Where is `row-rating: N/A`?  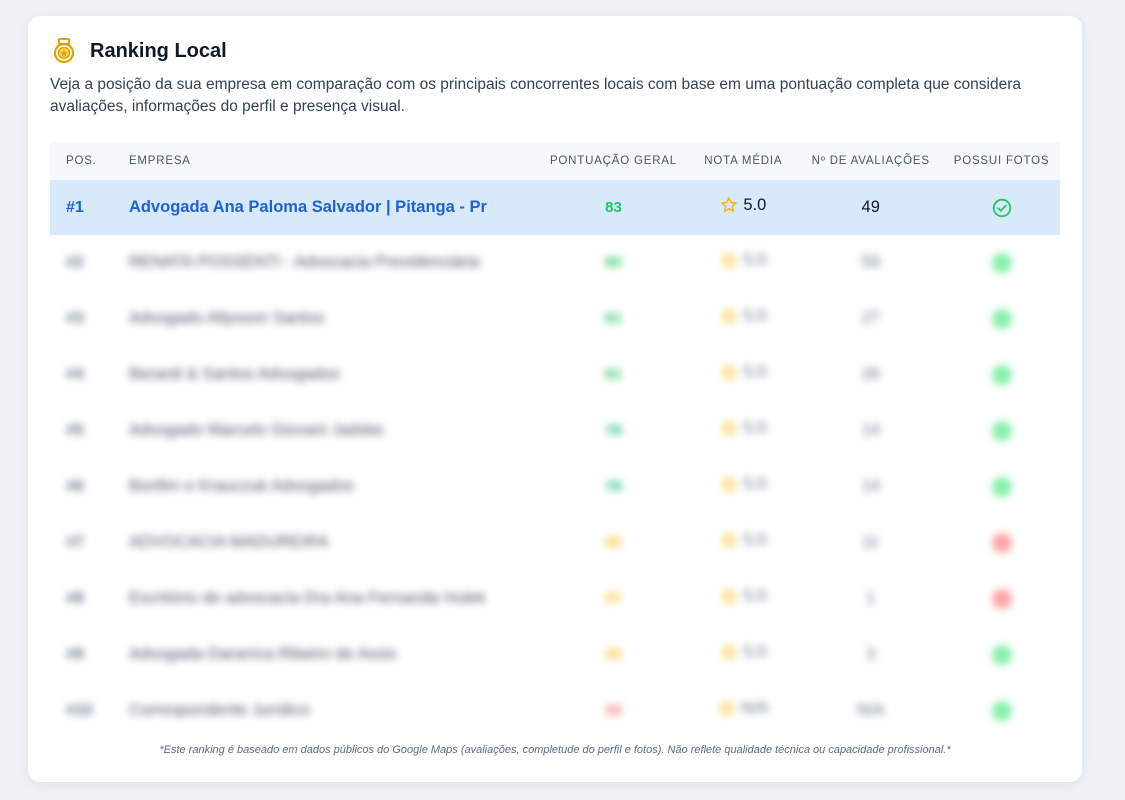
row-rating: N/A is located at coordinates (743, 711).